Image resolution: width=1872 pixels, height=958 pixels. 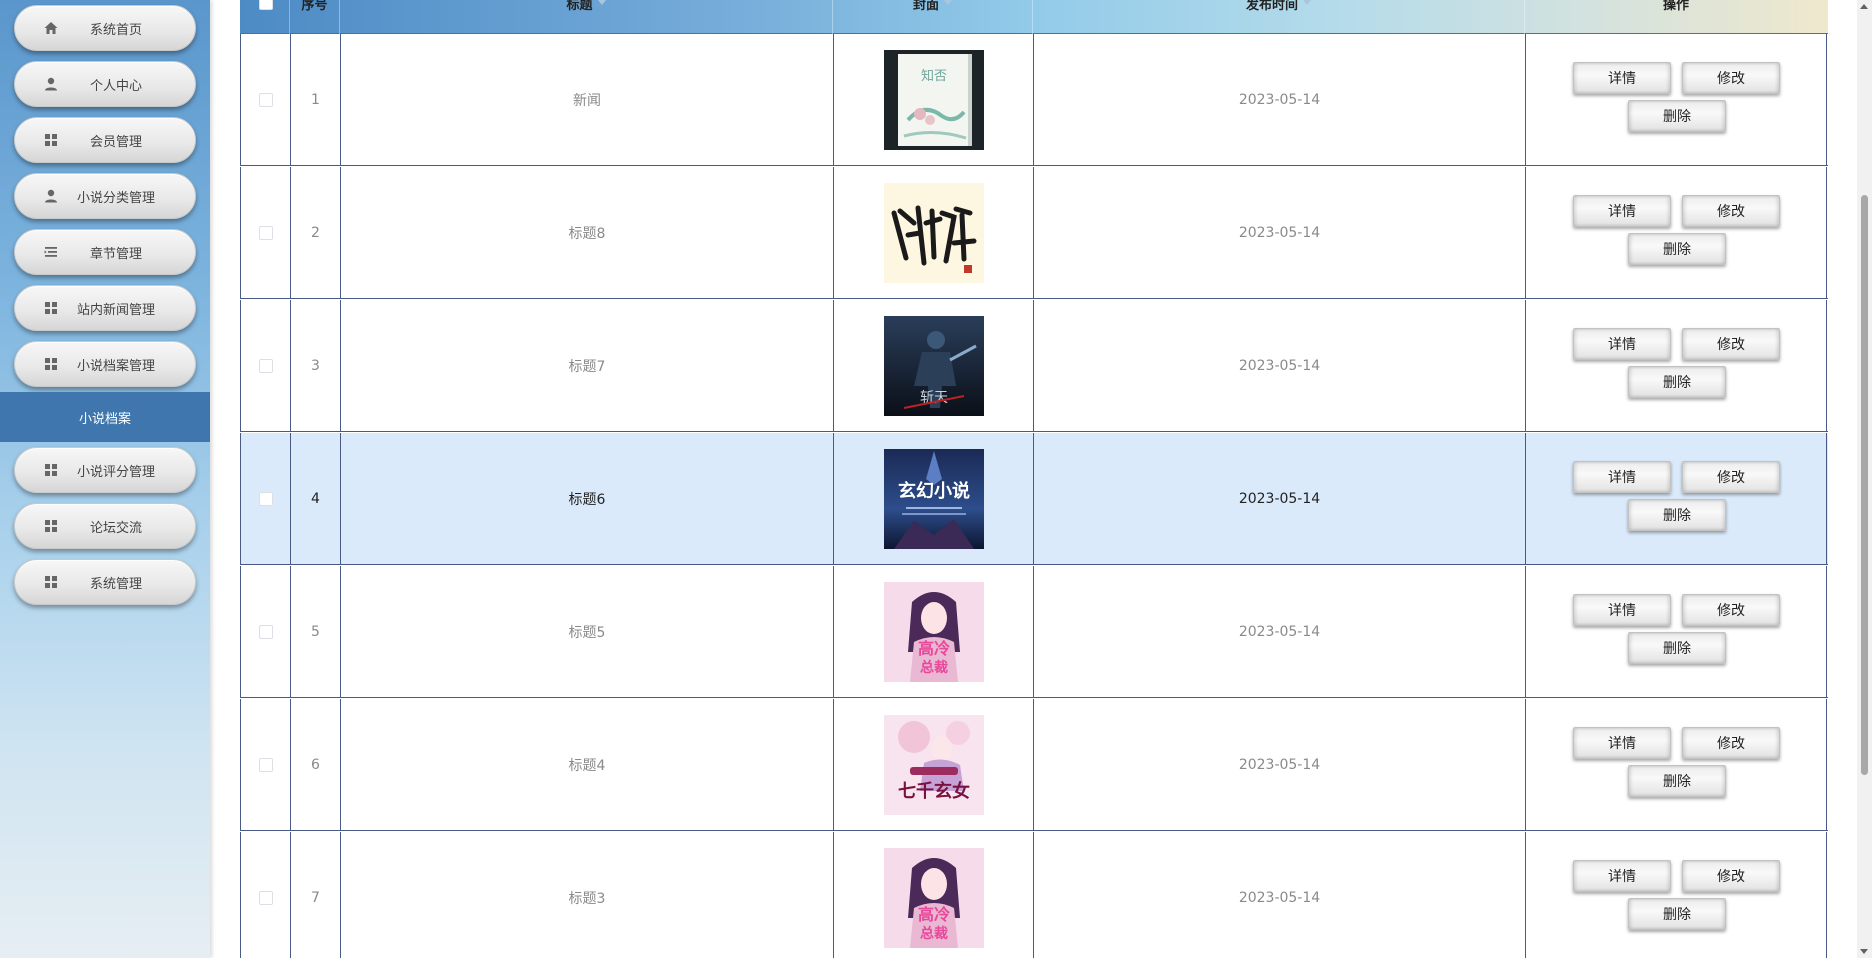 What do you see at coordinates (586, 17) in the screenshot?
I see `header-title: 标题` at bounding box center [586, 17].